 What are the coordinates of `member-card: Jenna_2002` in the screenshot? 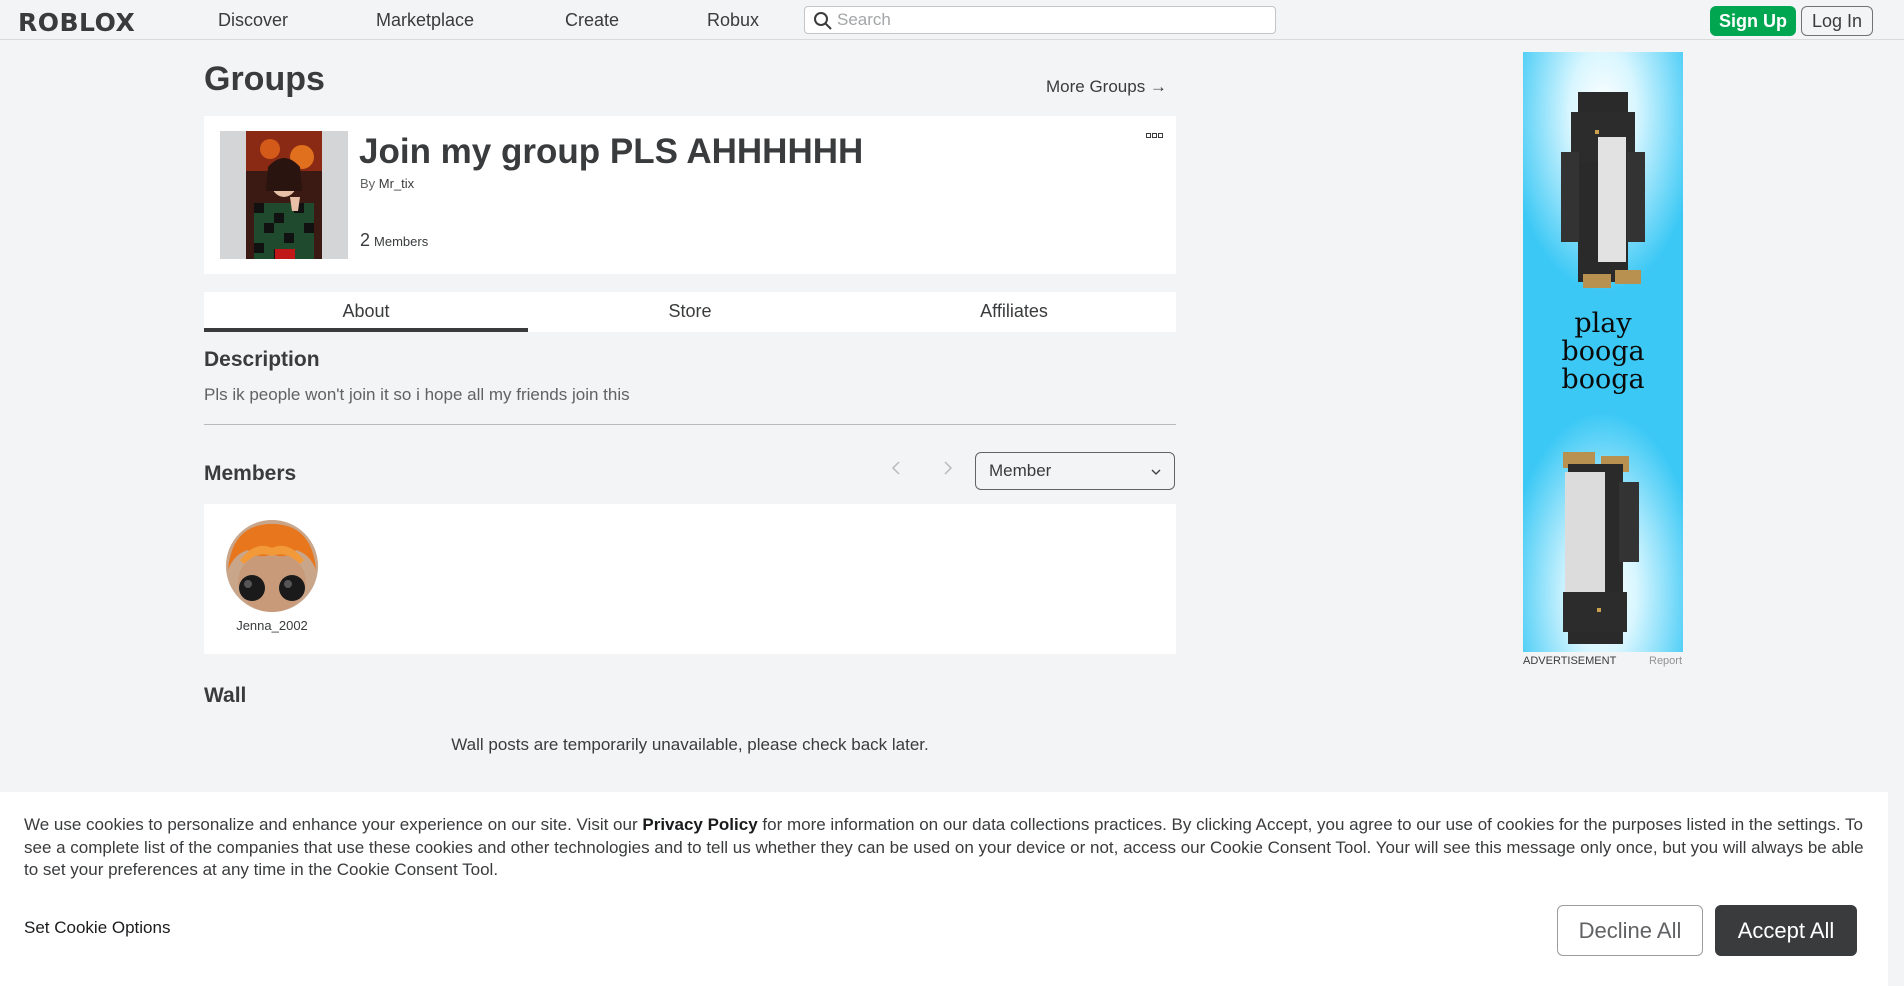 It's located at (272, 576).